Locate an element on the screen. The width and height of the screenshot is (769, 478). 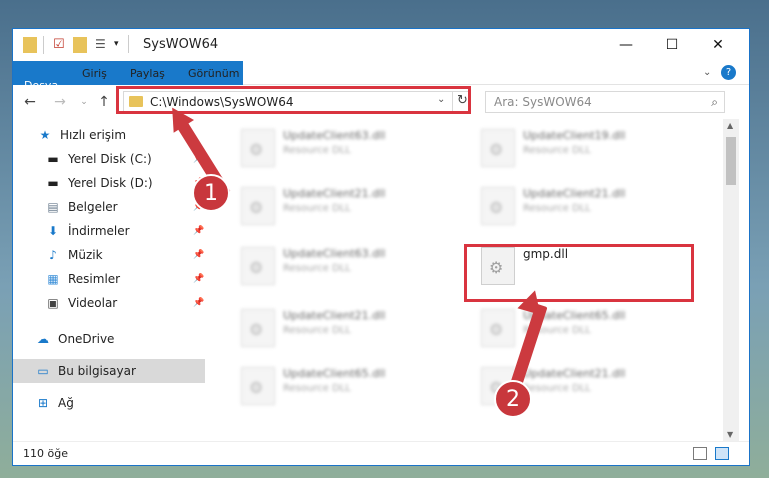
minimize-button: — is located at coordinates (626, 45).